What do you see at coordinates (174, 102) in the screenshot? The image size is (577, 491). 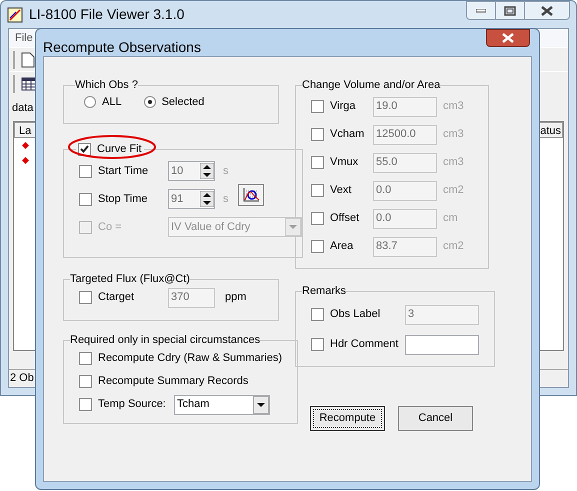 I see `radio-button: Selected` at bounding box center [174, 102].